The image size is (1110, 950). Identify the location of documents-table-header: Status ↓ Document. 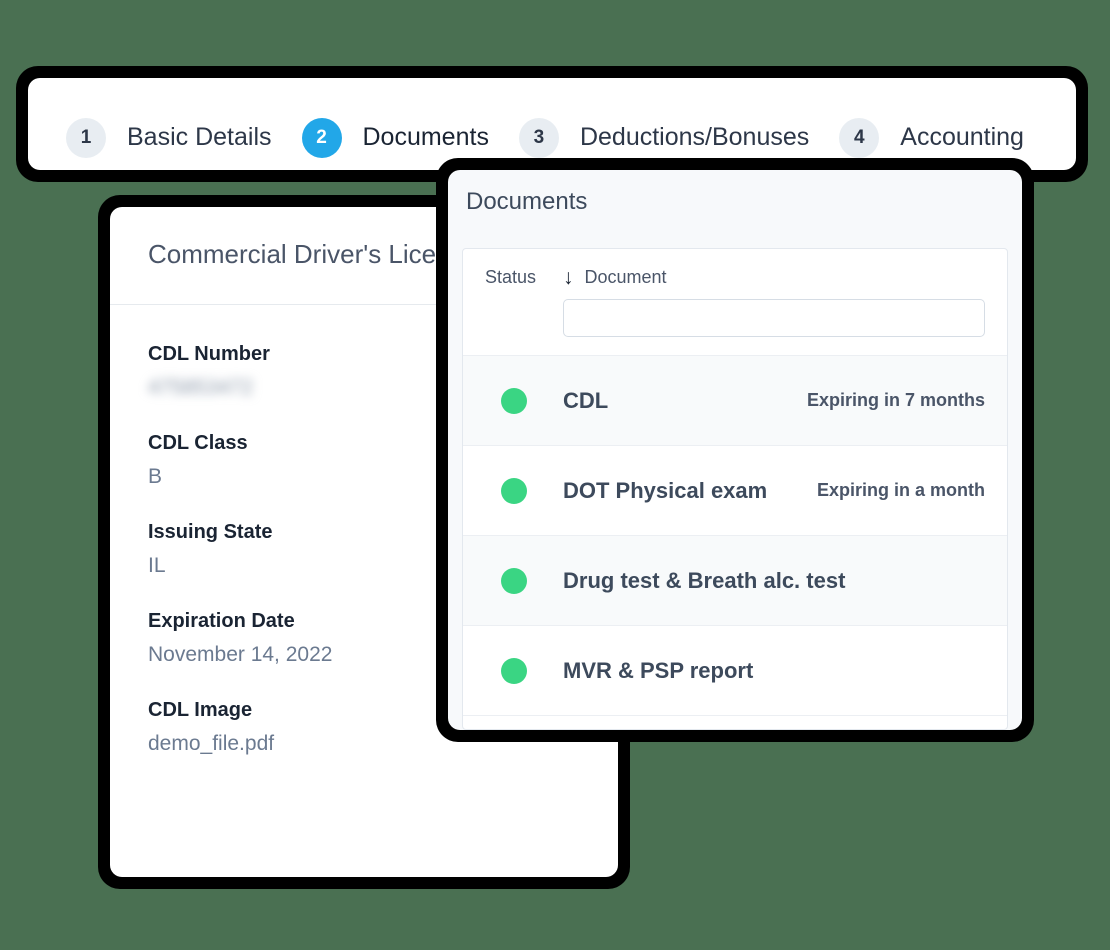
(735, 302).